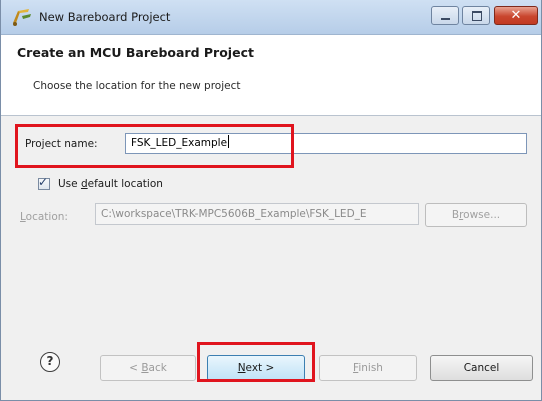 This screenshot has width=542, height=401. What do you see at coordinates (135, 52) in the screenshot?
I see `page-title: Create an MCU Bareboard Project` at bounding box center [135, 52].